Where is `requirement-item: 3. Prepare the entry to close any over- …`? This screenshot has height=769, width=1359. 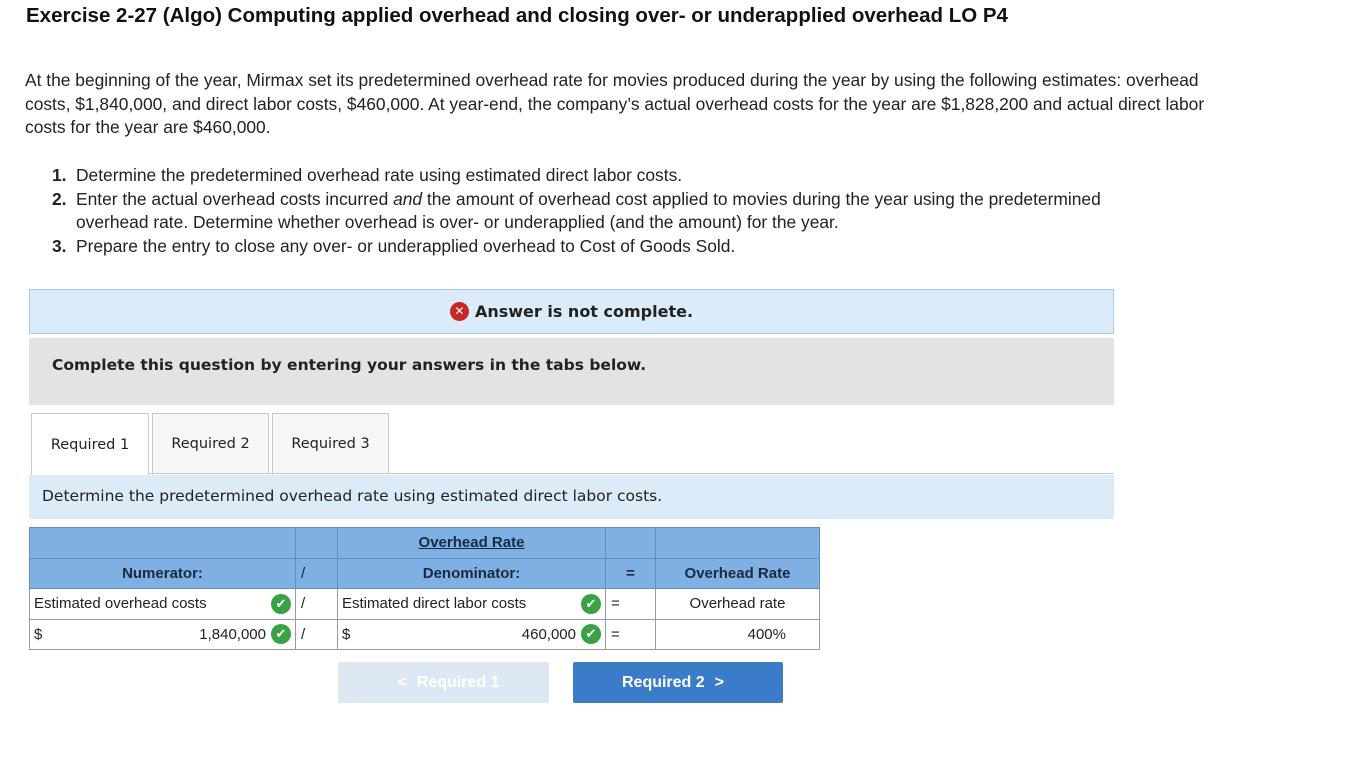
requirement-item: 3. Prepare the entry to close any over- … is located at coordinates (602, 247).